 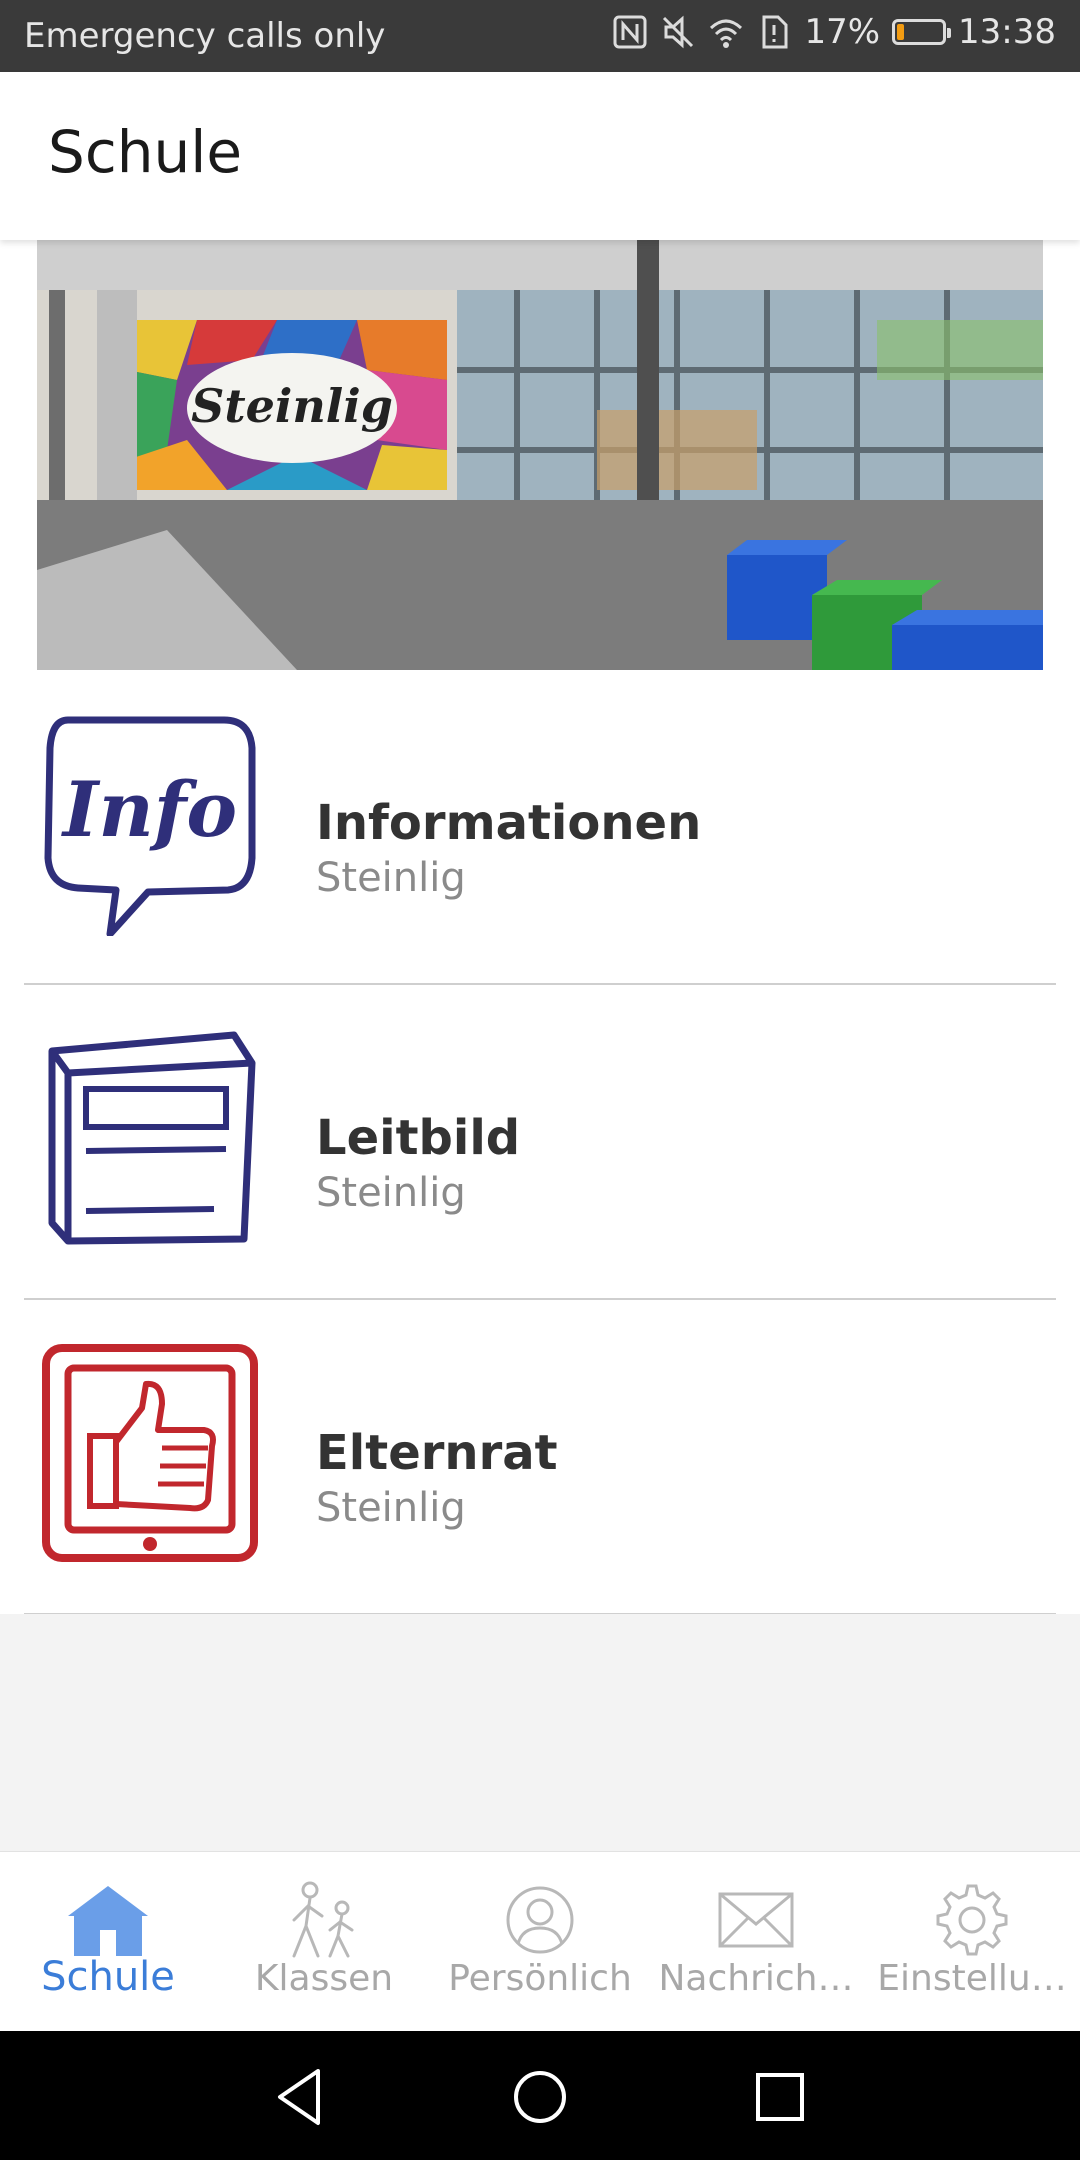 I want to click on recents-icon, so click(x=780, y=2097).